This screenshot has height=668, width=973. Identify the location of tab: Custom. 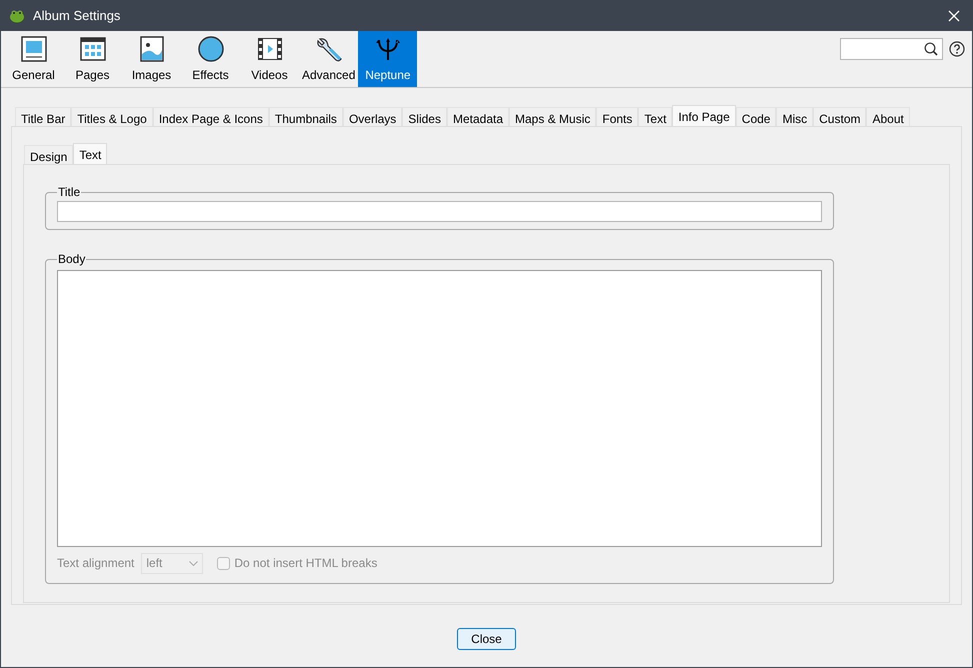
(839, 116).